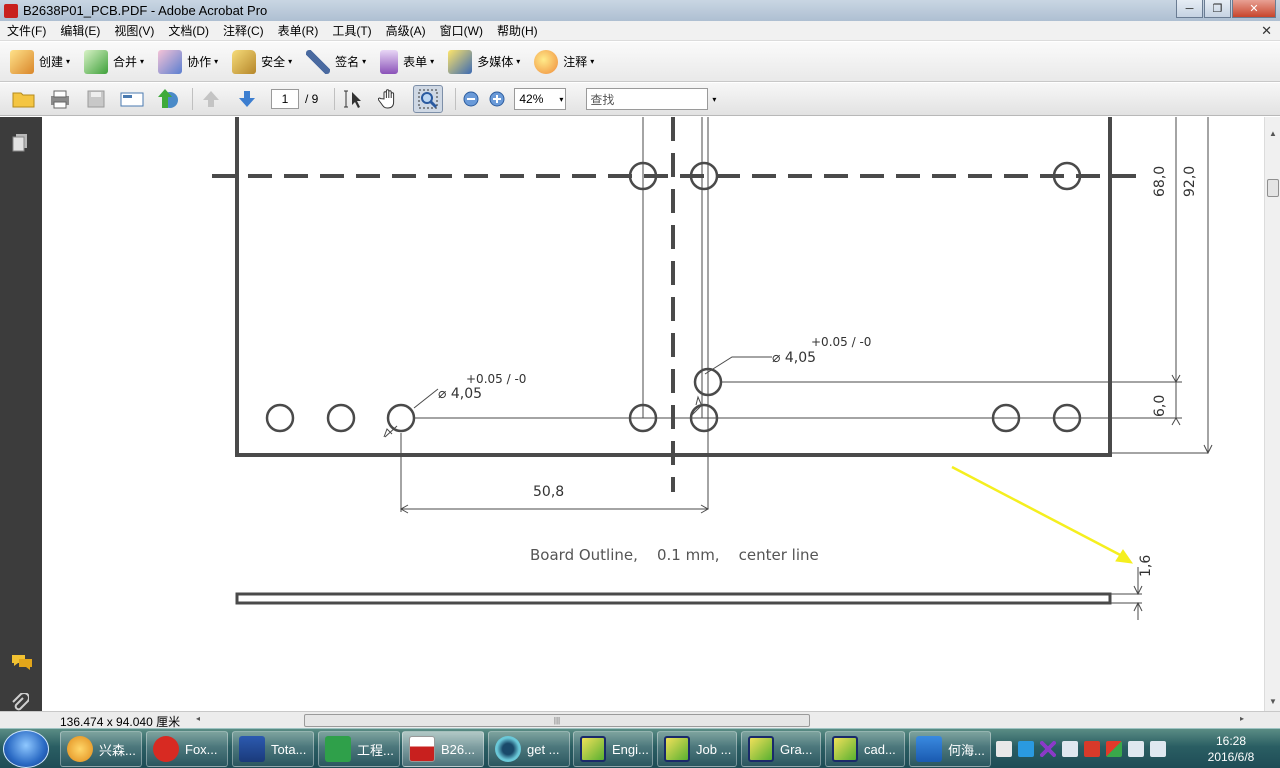 Image resolution: width=1280 pixels, height=768 pixels. I want to click on comment-label: 注释, so click(575, 62).